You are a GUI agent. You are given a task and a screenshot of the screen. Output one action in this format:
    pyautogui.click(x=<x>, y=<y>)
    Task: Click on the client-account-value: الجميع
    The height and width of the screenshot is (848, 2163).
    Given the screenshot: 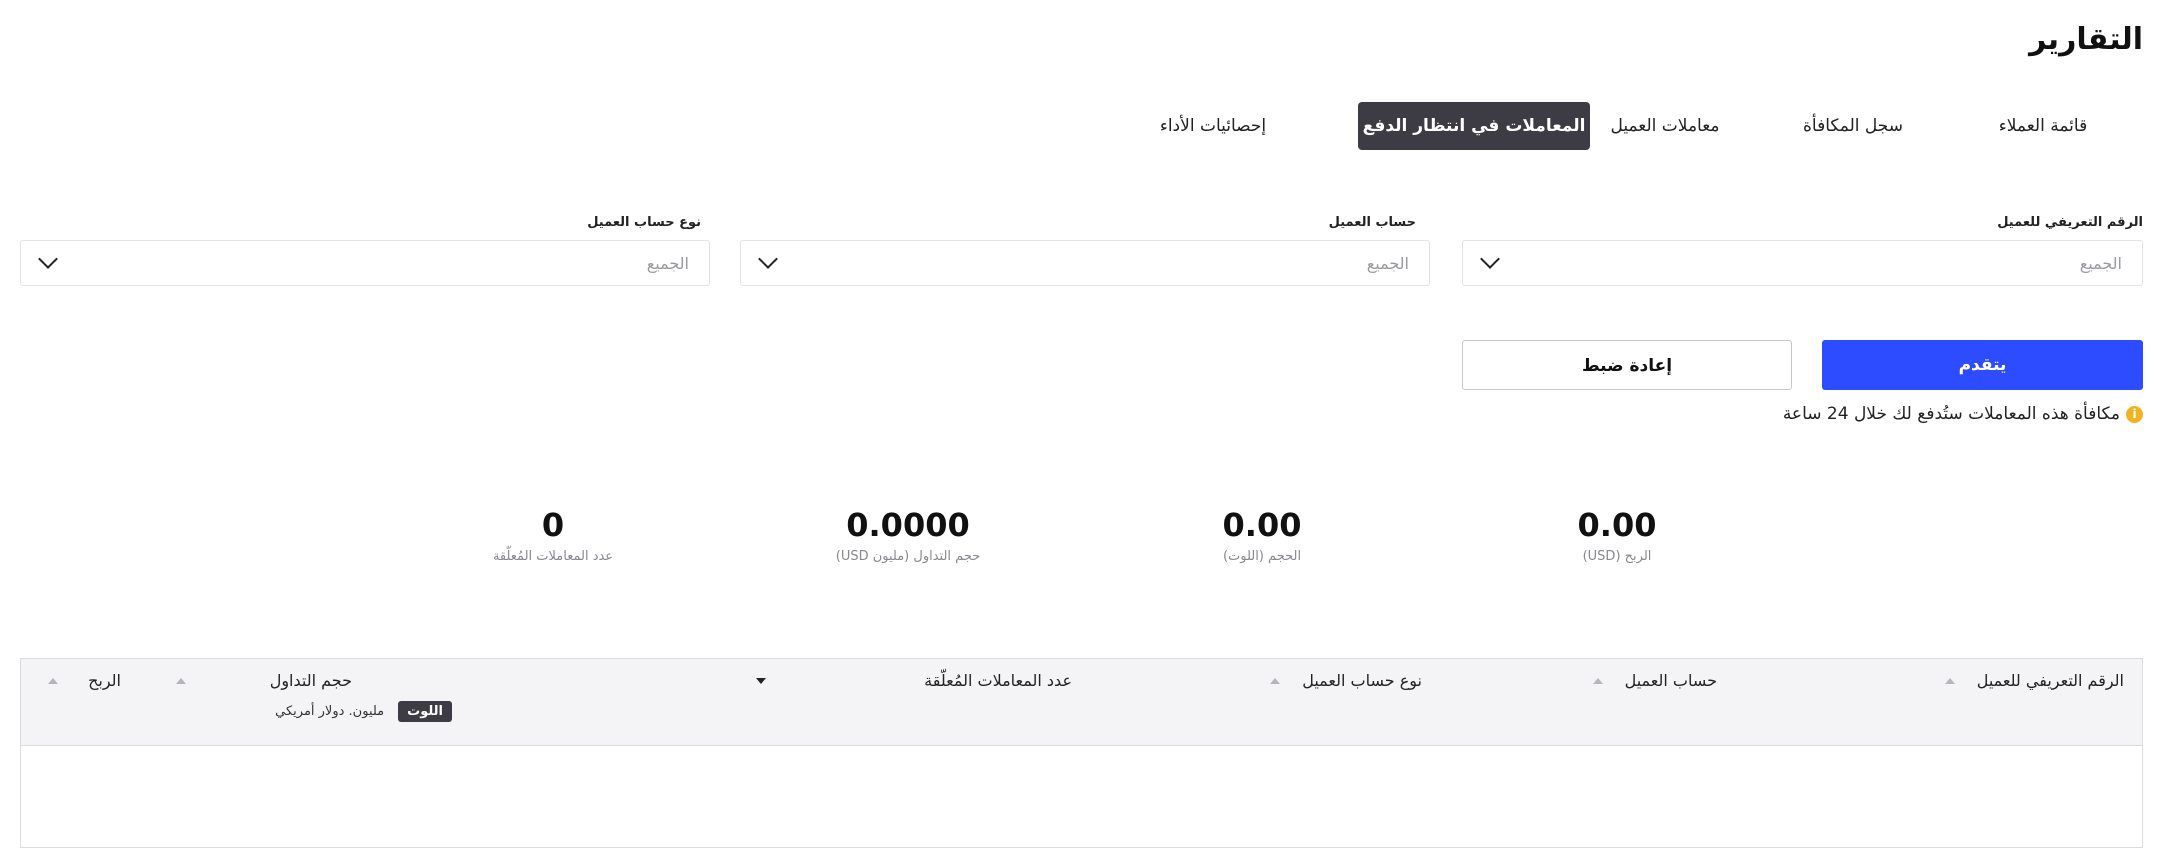 What is the action you would take?
    pyautogui.click(x=1387, y=263)
    